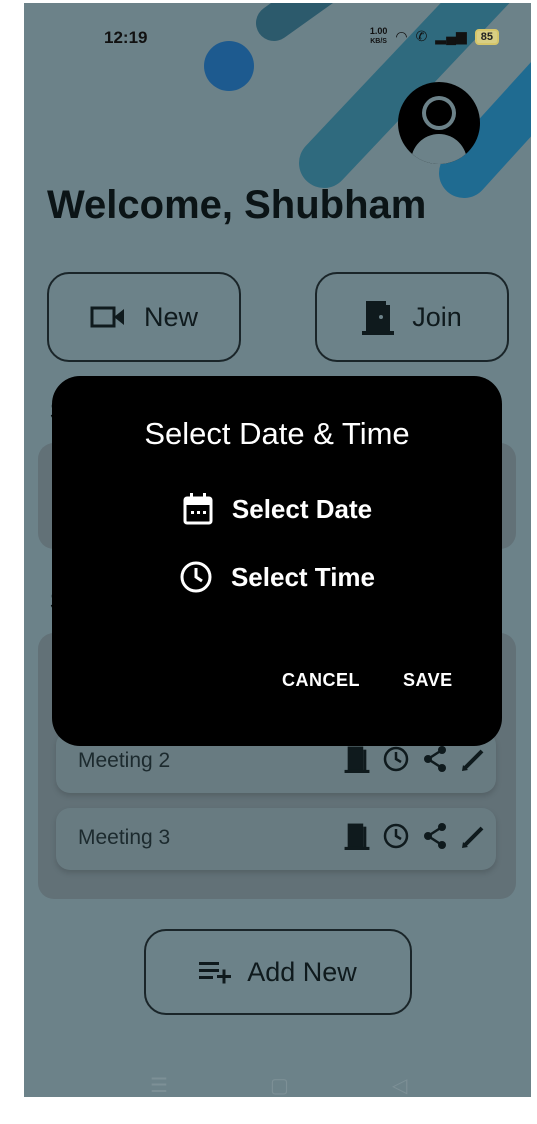  Describe the element at coordinates (237, 205) in the screenshot. I see `welcome-title: Welcome, Shubham` at that location.